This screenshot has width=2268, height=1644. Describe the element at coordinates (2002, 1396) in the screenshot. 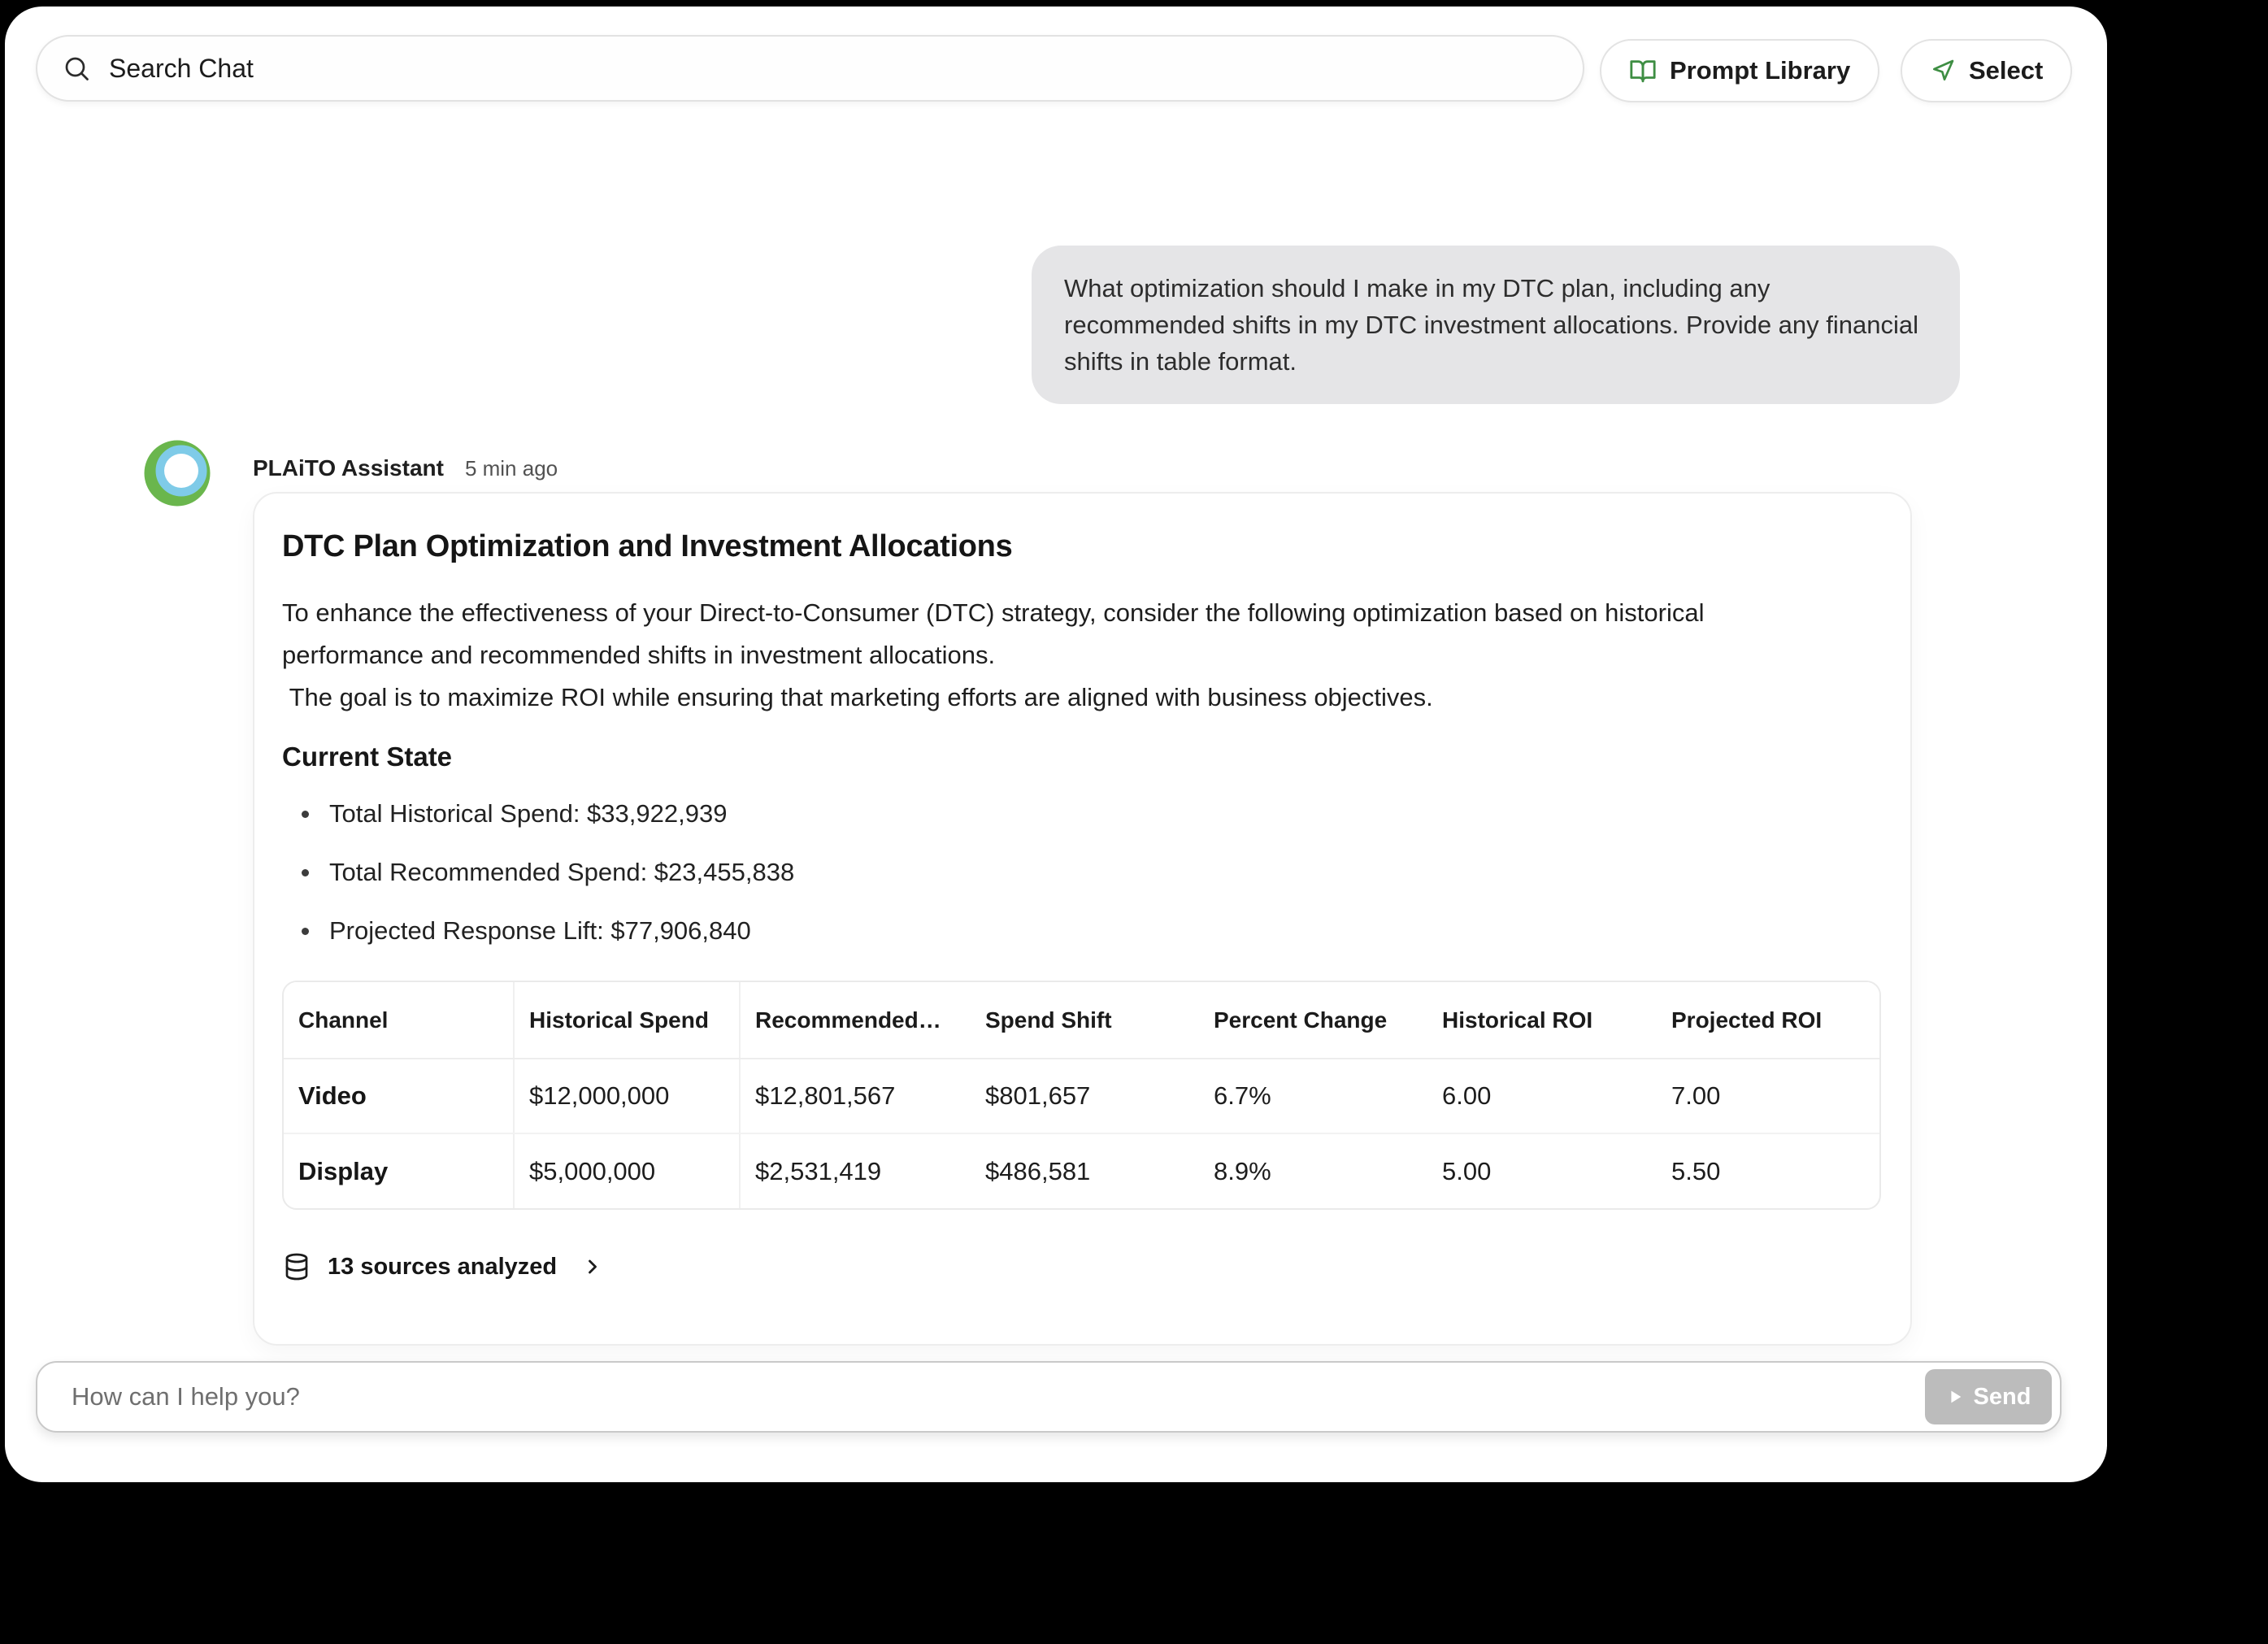

I see `send-label: Send` at that location.